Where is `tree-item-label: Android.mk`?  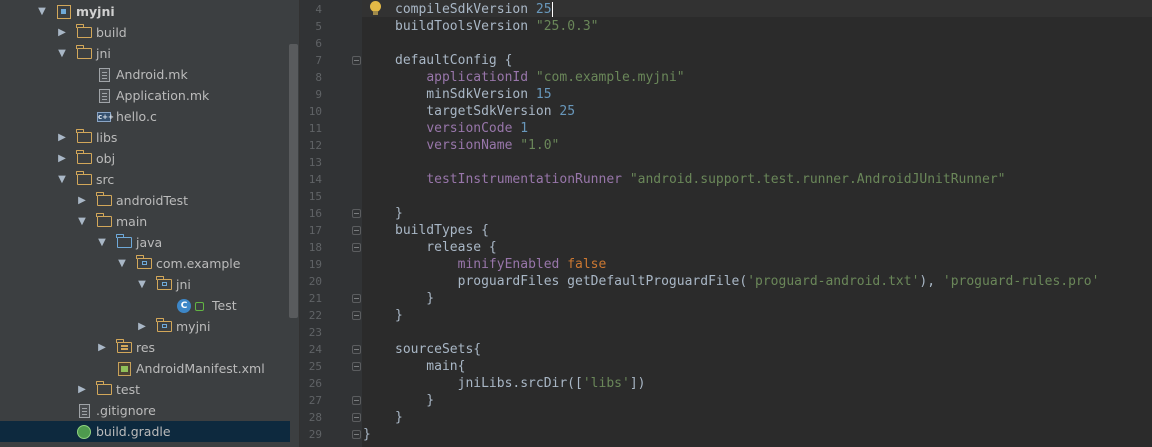 tree-item-label: Android.mk is located at coordinates (152, 74).